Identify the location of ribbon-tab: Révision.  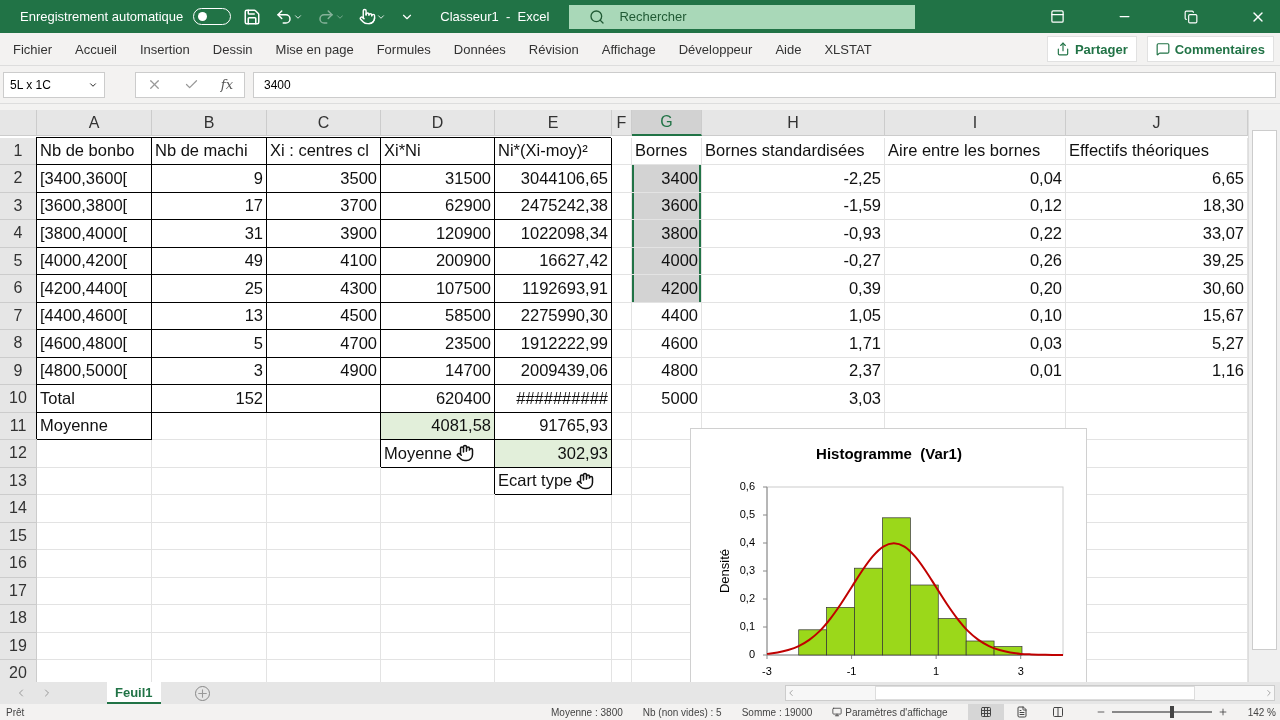
(553, 49).